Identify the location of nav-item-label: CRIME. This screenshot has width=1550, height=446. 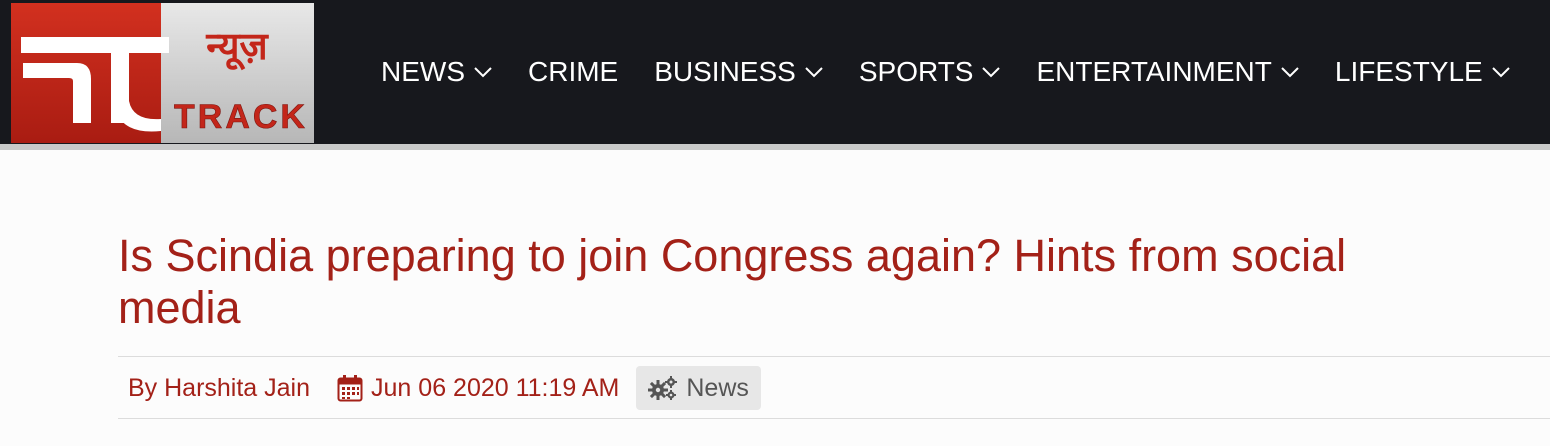
(573, 71).